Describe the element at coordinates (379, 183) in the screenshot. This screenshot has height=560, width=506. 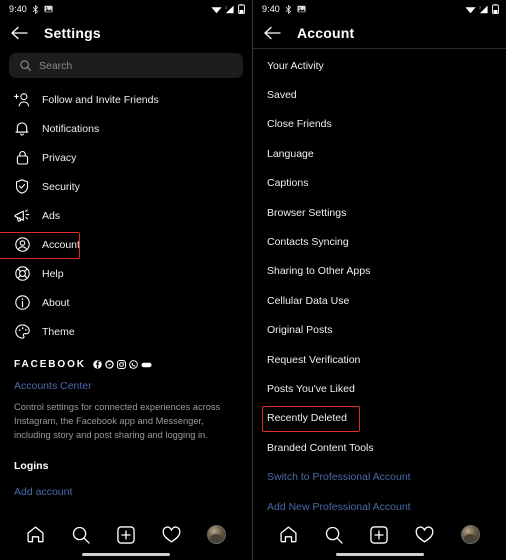
I see `list-item-captions: Captions` at that location.